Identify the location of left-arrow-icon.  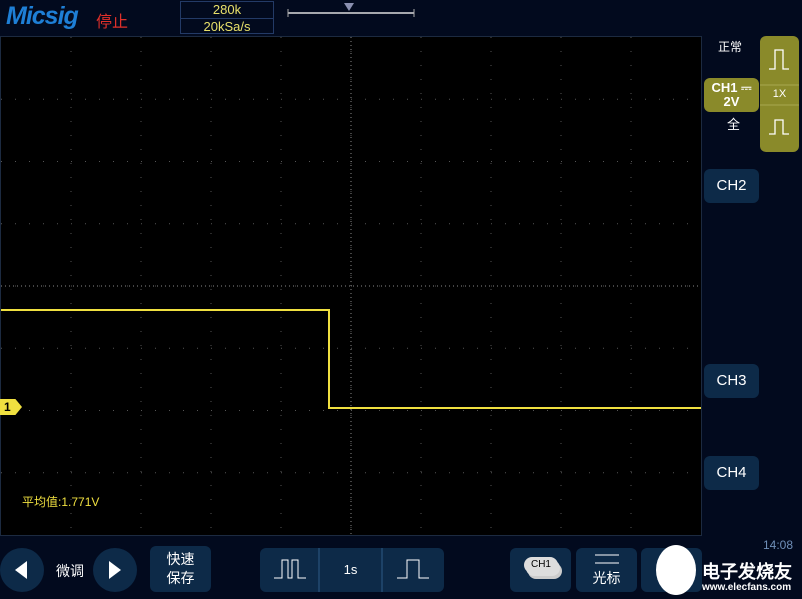
(21, 570).